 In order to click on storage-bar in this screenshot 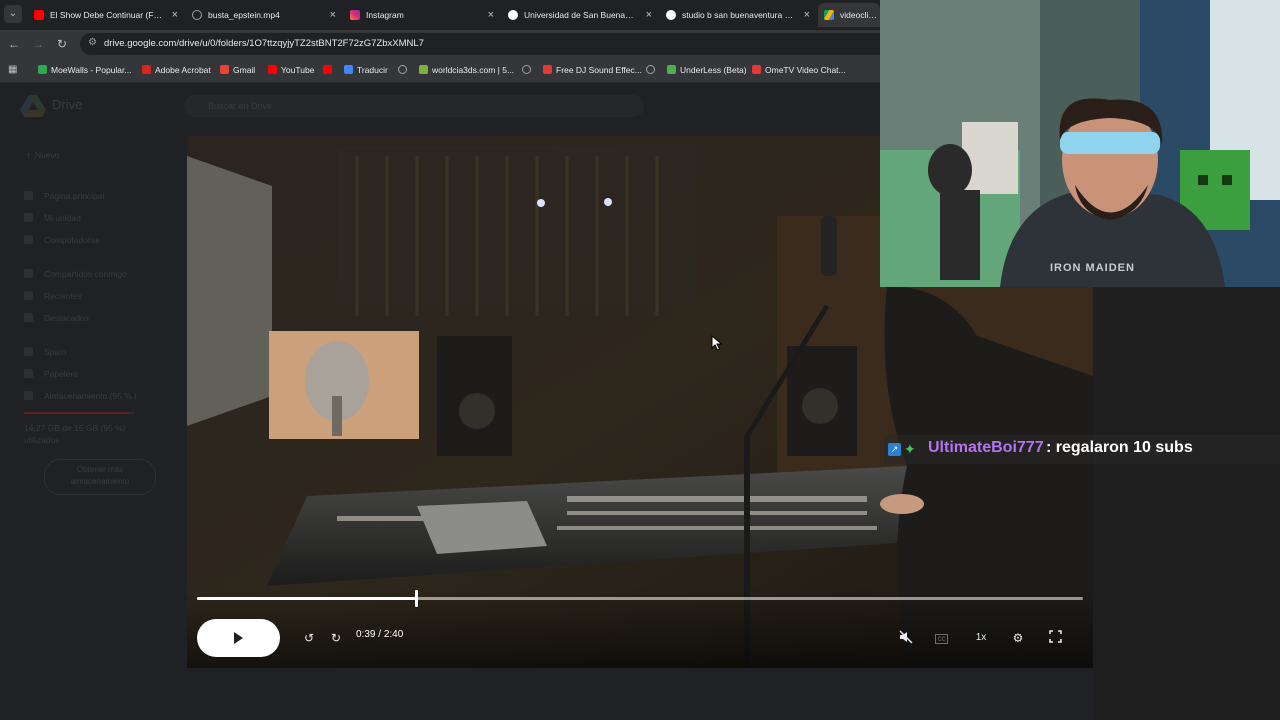, I will do `click(79, 413)`.